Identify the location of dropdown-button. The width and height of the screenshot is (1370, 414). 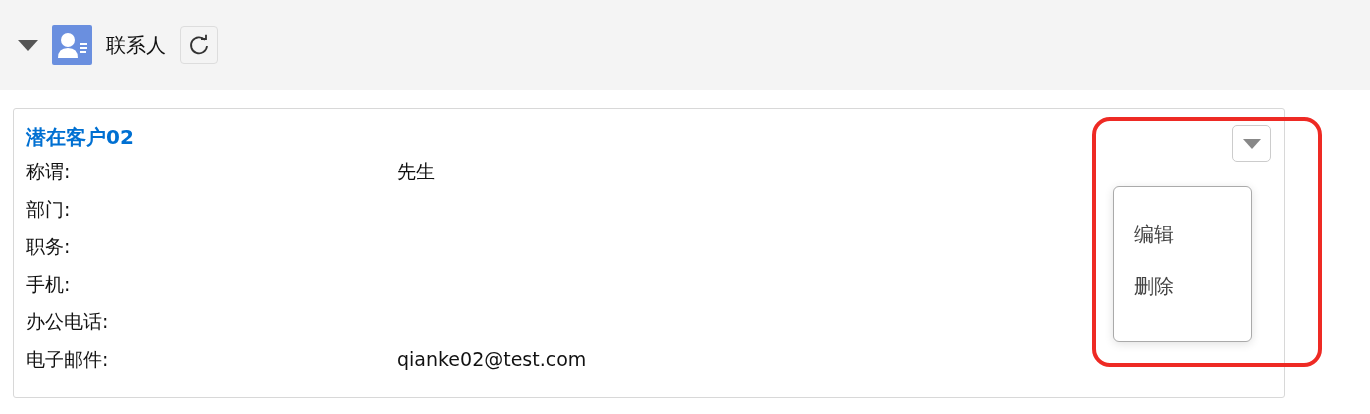
(1251, 143).